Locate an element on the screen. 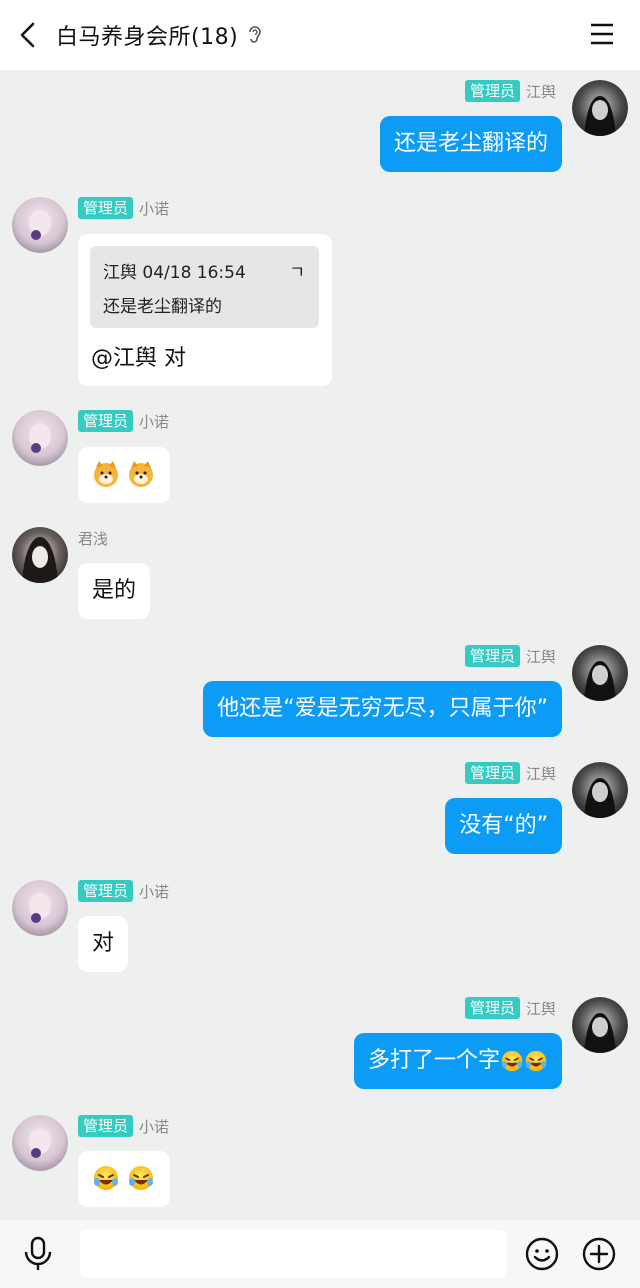  message-bubble-with-quote: 江舆 04/18 16:54 ㄱ 还是老尘翻译的 @江舆 对 is located at coordinates (205, 310).